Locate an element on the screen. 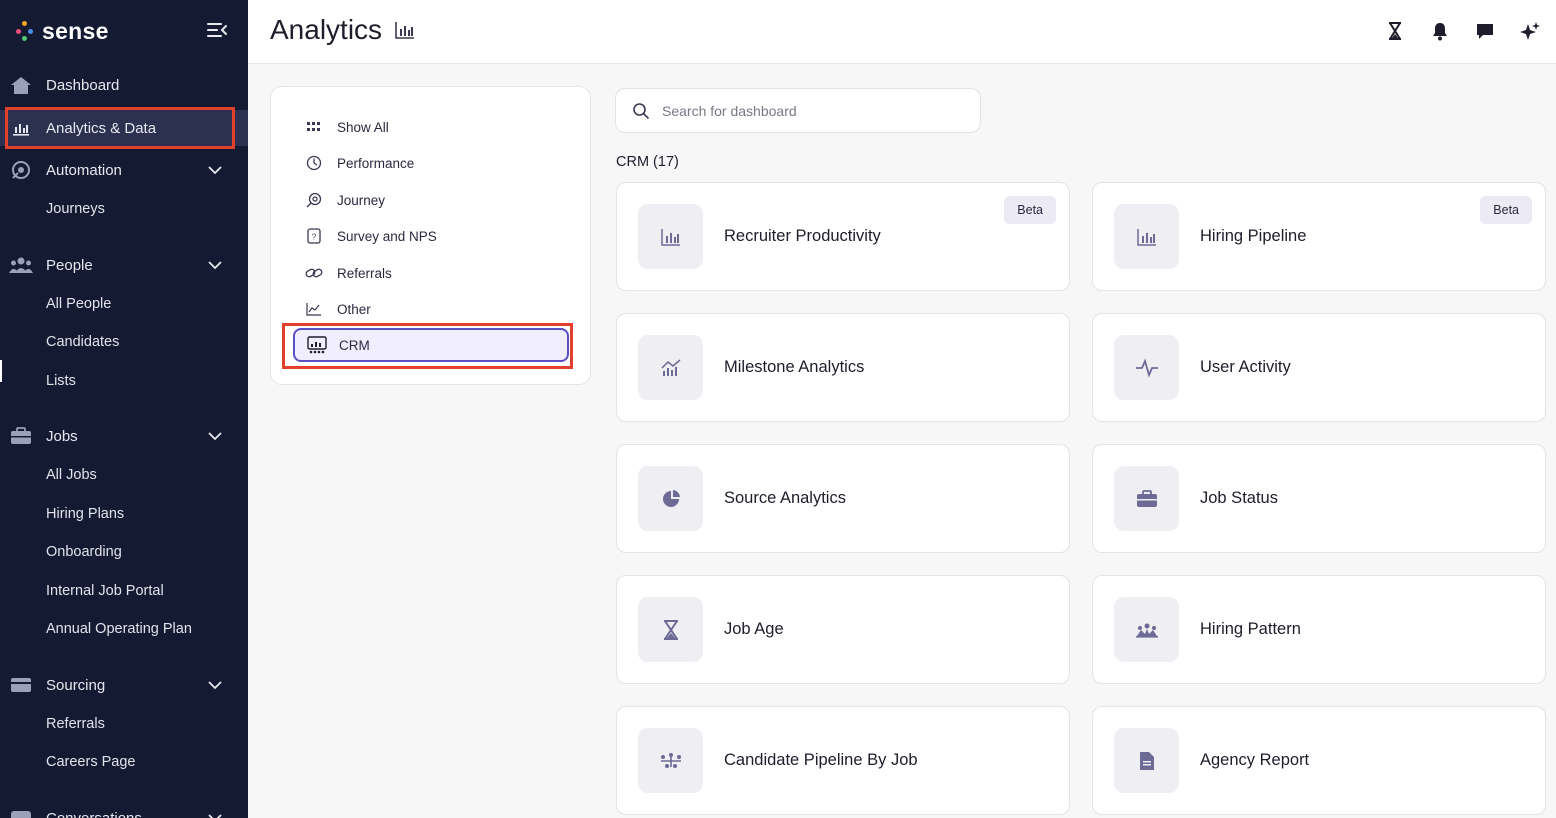 This screenshot has height=818, width=1556. filter-label: CRM is located at coordinates (354, 345).